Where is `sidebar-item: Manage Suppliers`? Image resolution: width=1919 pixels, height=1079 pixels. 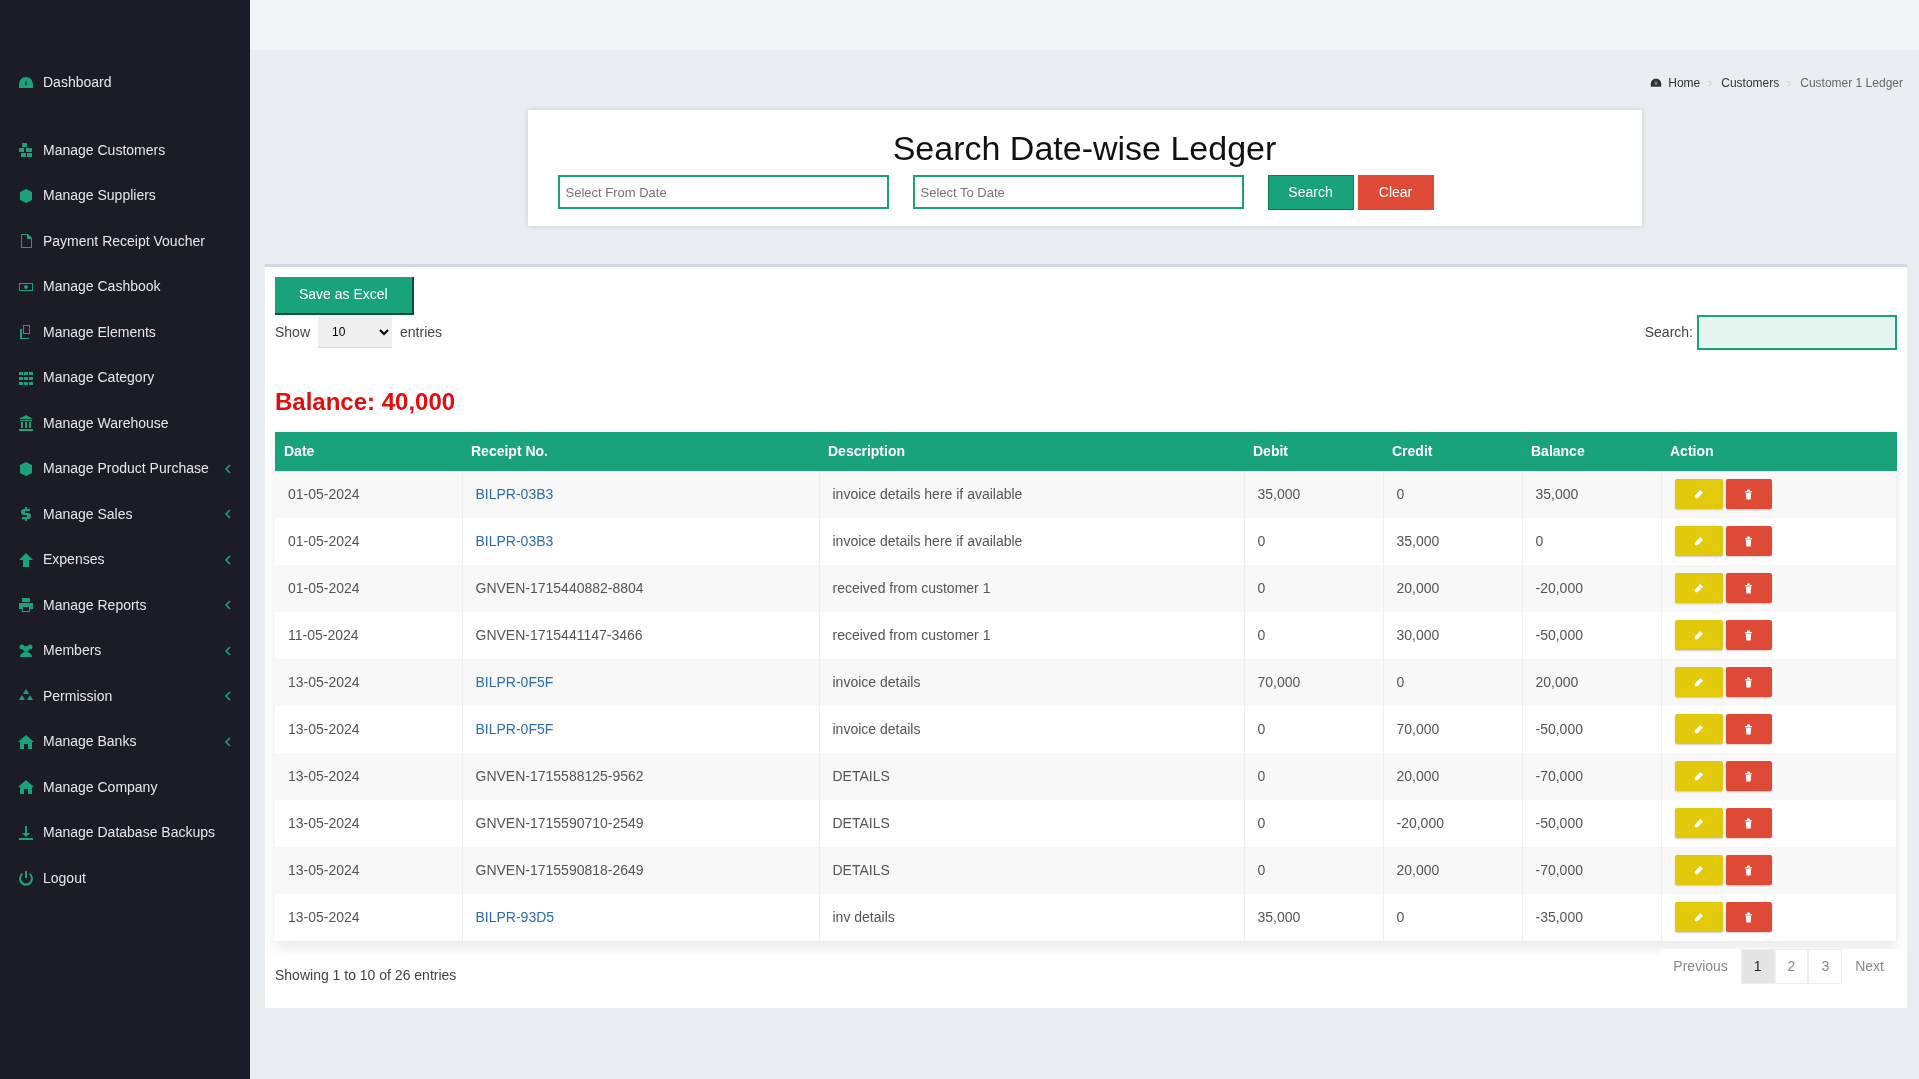 sidebar-item: Manage Suppliers is located at coordinates (125, 196).